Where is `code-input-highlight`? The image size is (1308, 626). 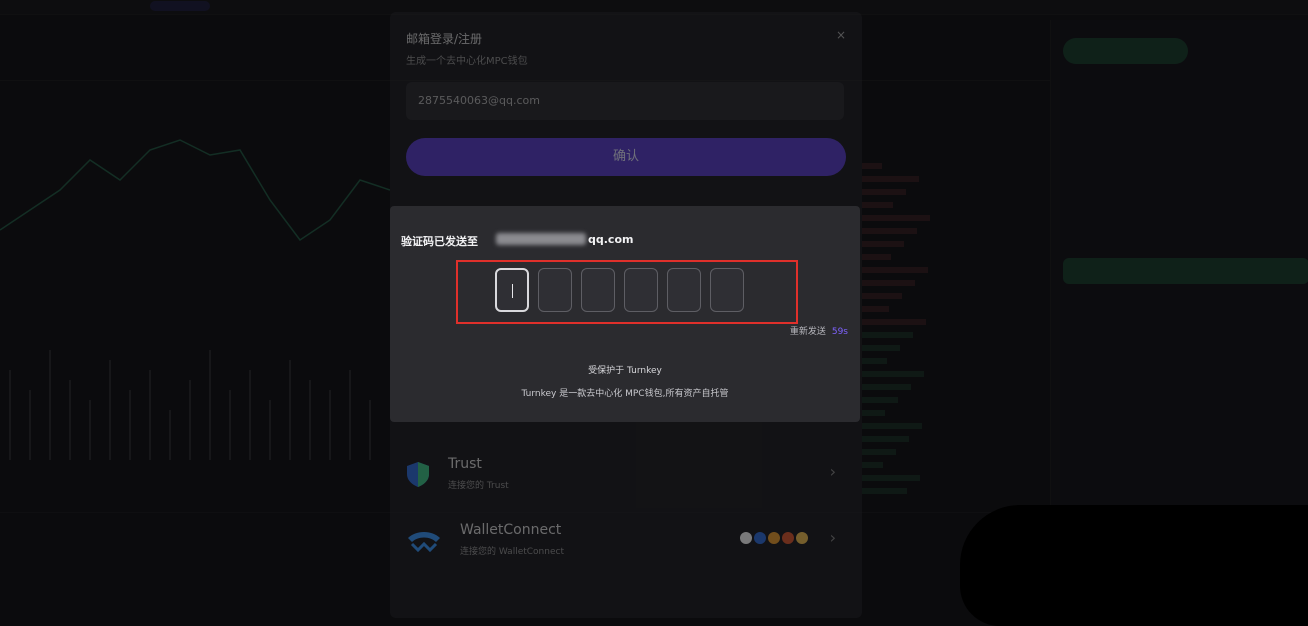 code-input-highlight is located at coordinates (627, 292).